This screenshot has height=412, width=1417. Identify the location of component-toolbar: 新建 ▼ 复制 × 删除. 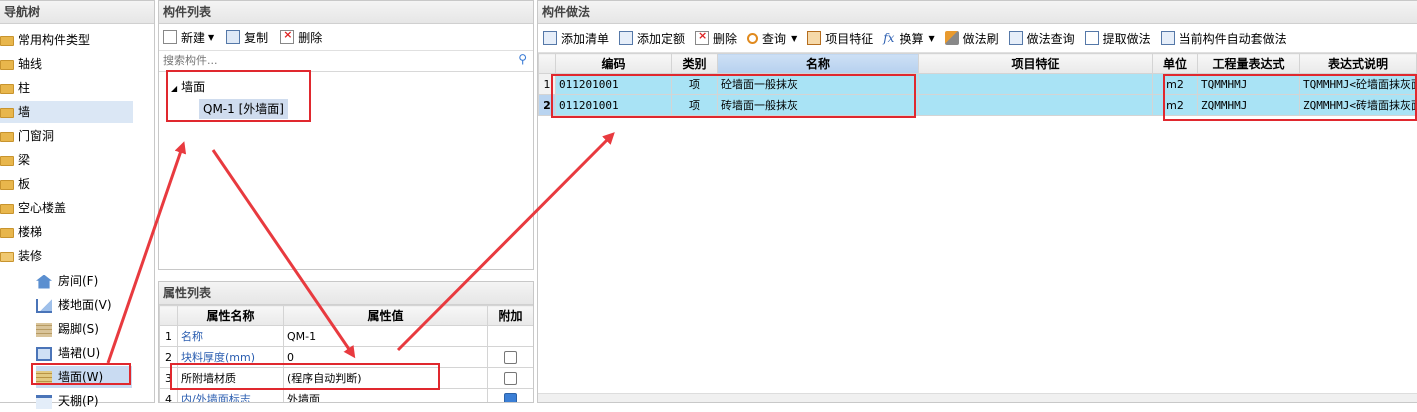
(346, 37).